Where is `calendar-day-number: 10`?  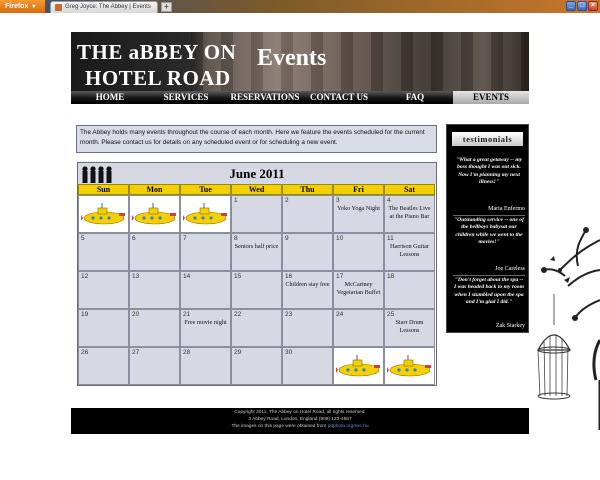 calendar-day-number: 10 is located at coordinates (340, 238).